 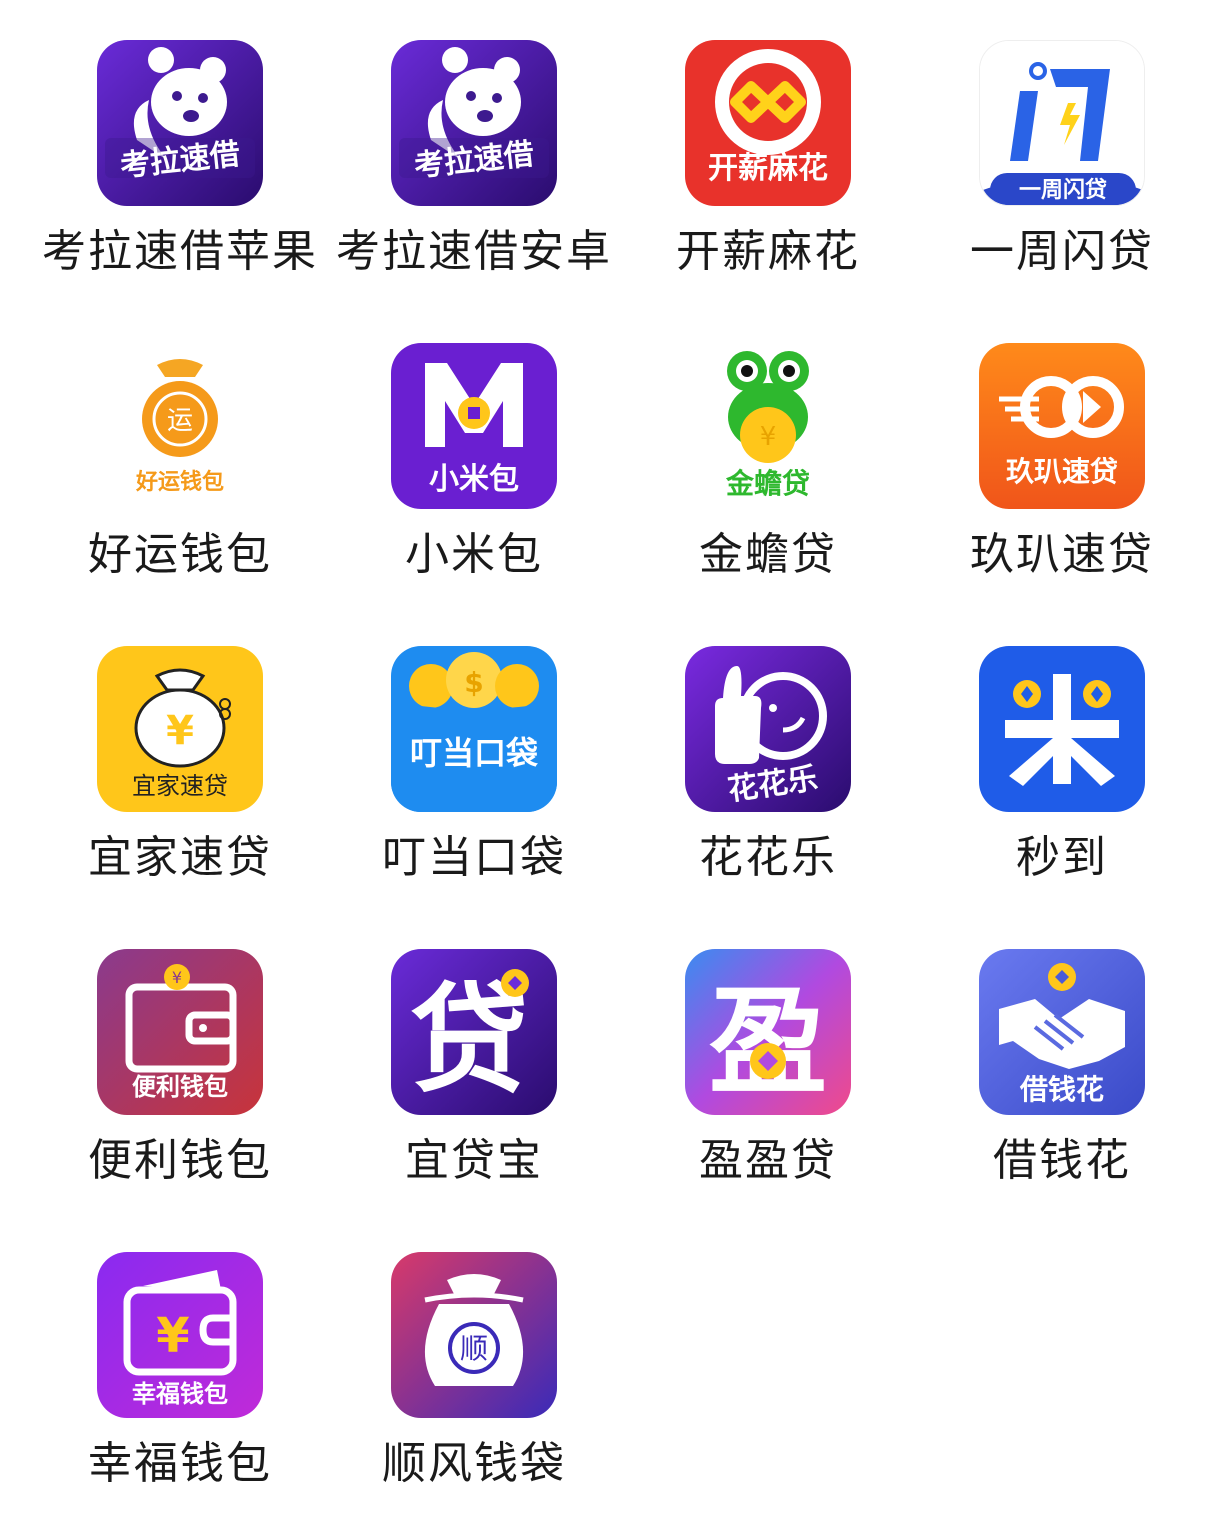 I want to click on app-label: 秒到, so click(x=1062, y=857).